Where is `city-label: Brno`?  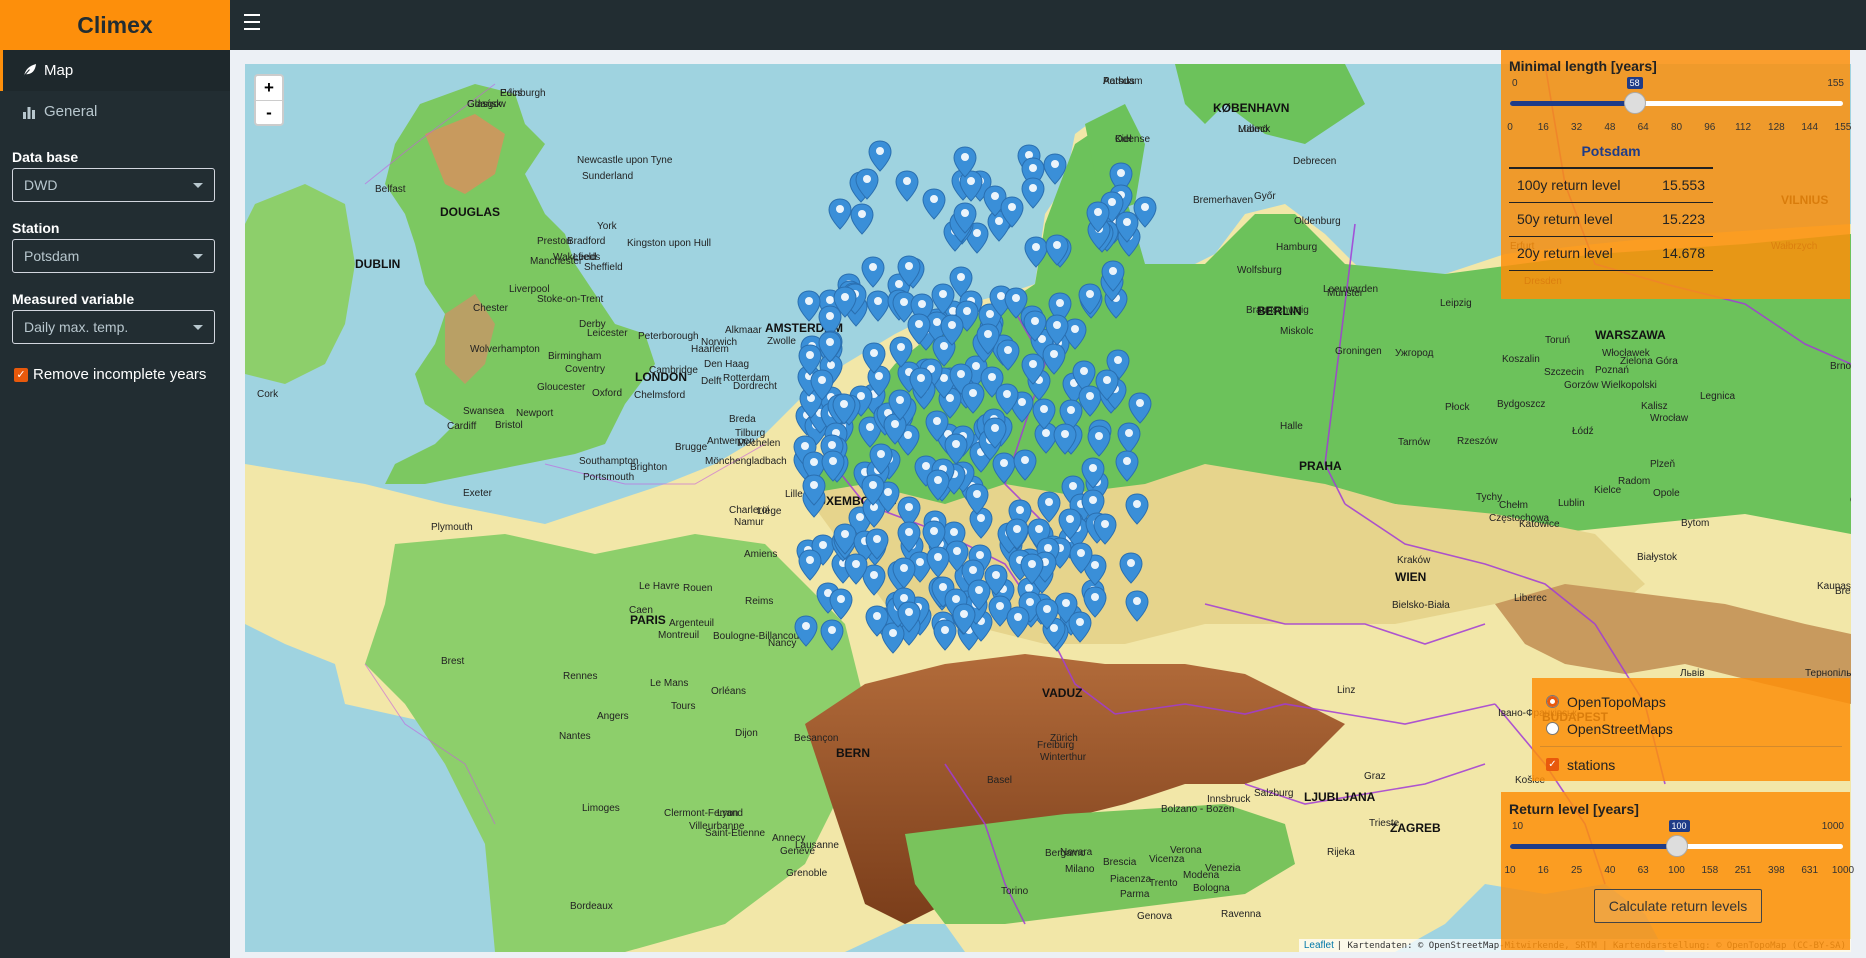 city-label: Brno is located at coordinates (1840, 366).